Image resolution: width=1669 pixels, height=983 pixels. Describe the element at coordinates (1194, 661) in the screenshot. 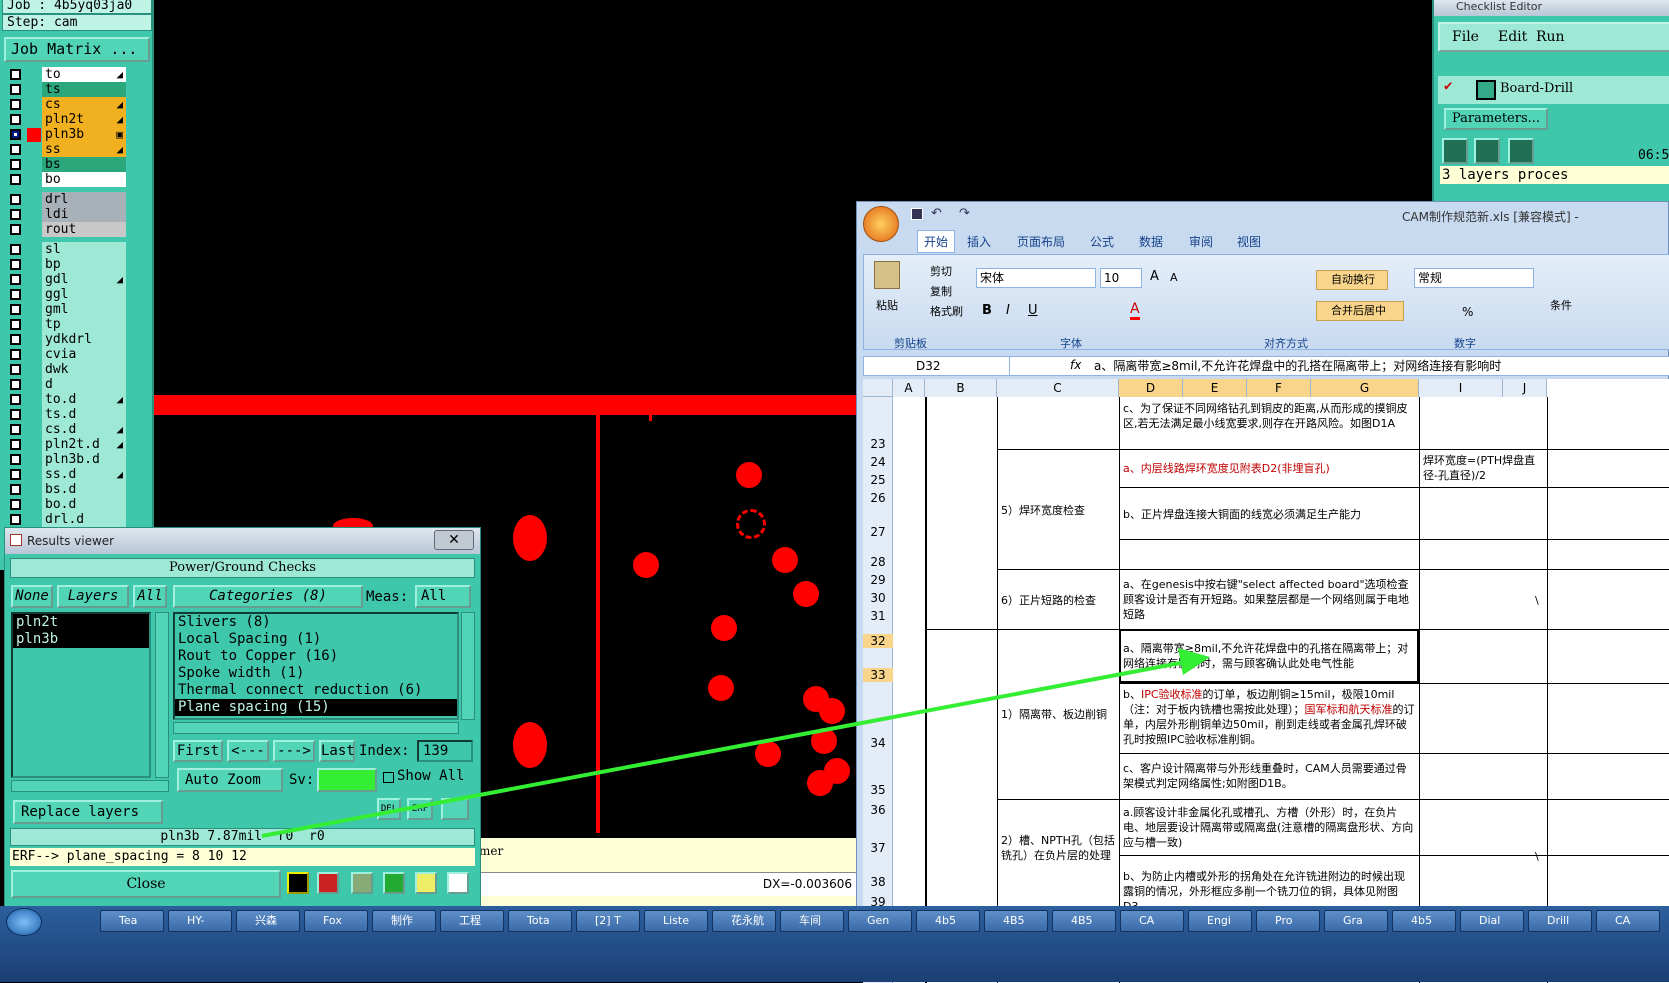

I see `arrow-head` at that location.